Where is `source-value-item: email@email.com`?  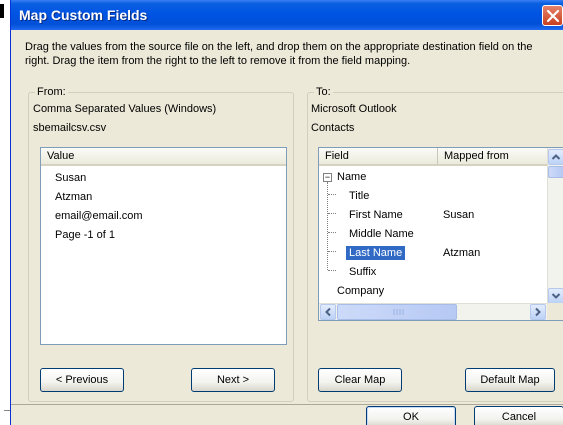 source-value-item: email@email.com is located at coordinates (99, 216).